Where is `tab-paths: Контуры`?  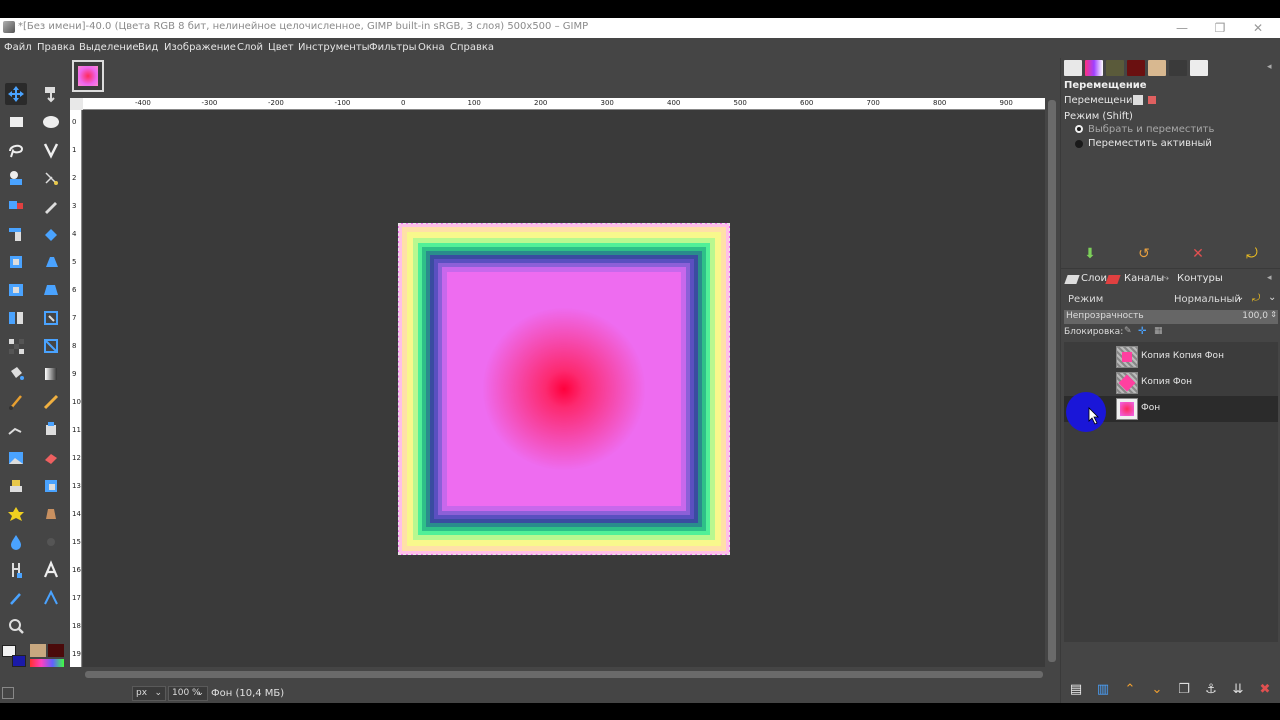 tab-paths: Контуры is located at coordinates (1200, 278).